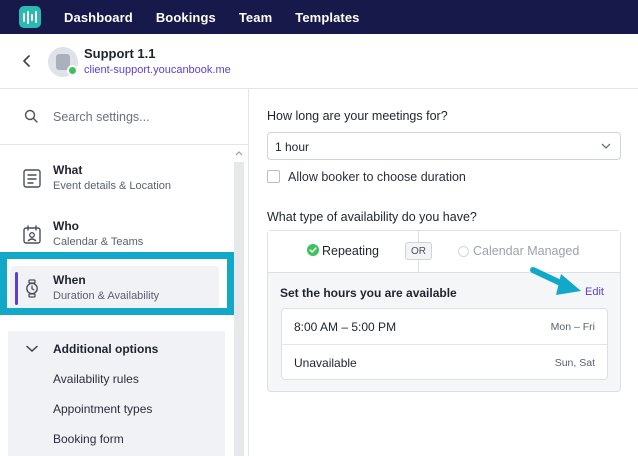 The height and width of the screenshot is (456, 638). Describe the element at coordinates (273, 176) in the screenshot. I see `allow-choose-duration-checkbox` at that location.